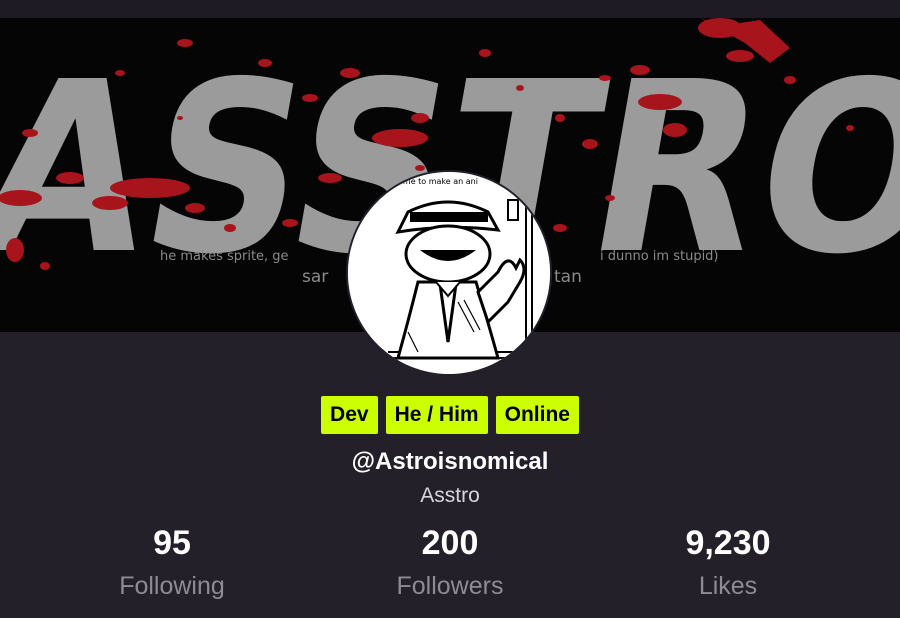 Image resolution: width=900 pixels, height=618 pixels. Describe the element at coordinates (450, 563) in the screenshot. I see `stat-followers: 200 Followers` at that location.